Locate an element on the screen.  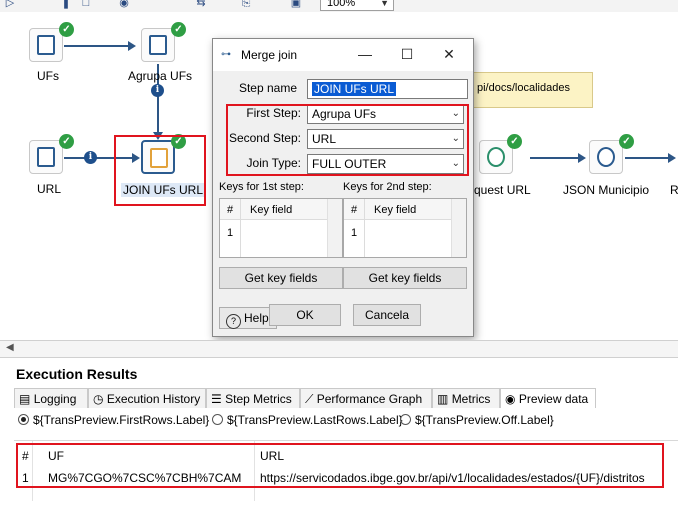
eye-icon: ◉ is located at coordinates (510, 399).